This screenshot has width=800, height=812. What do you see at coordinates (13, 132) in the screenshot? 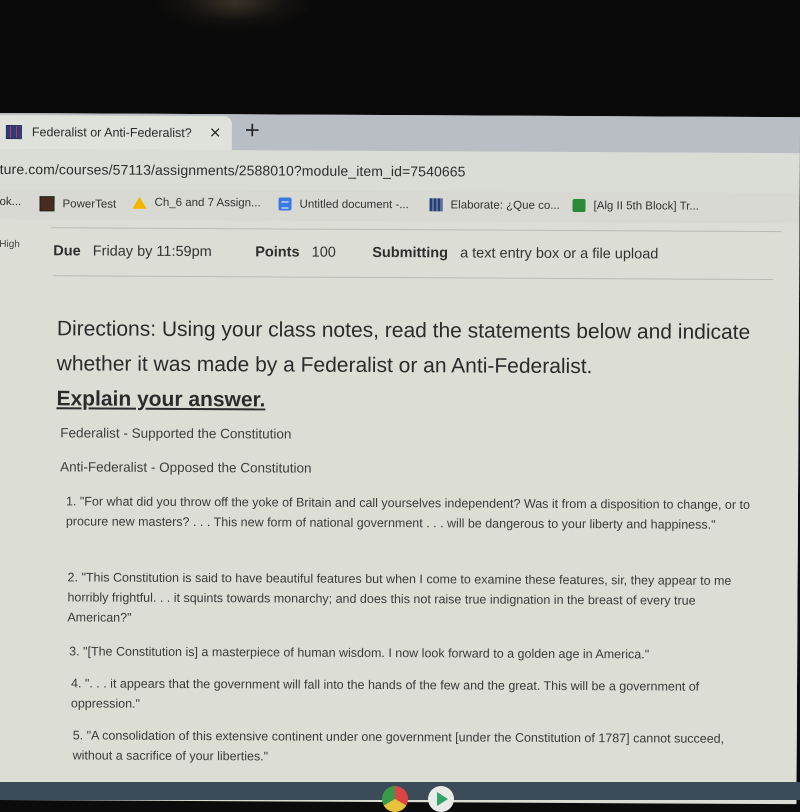
I see `site-favicon-icon` at bounding box center [13, 132].